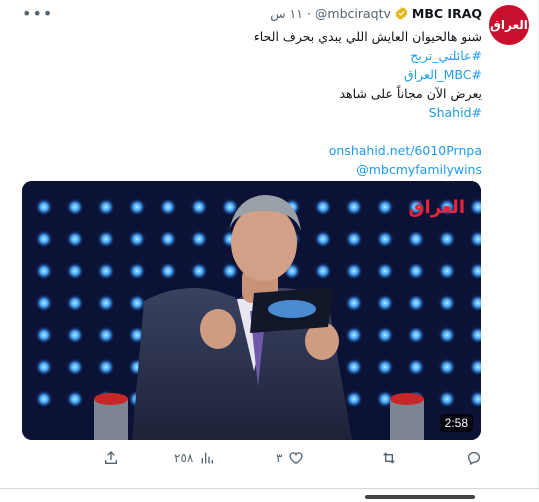  Describe the element at coordinates (269, 488) in the screenshot. I see `tweet-divider` at that location.